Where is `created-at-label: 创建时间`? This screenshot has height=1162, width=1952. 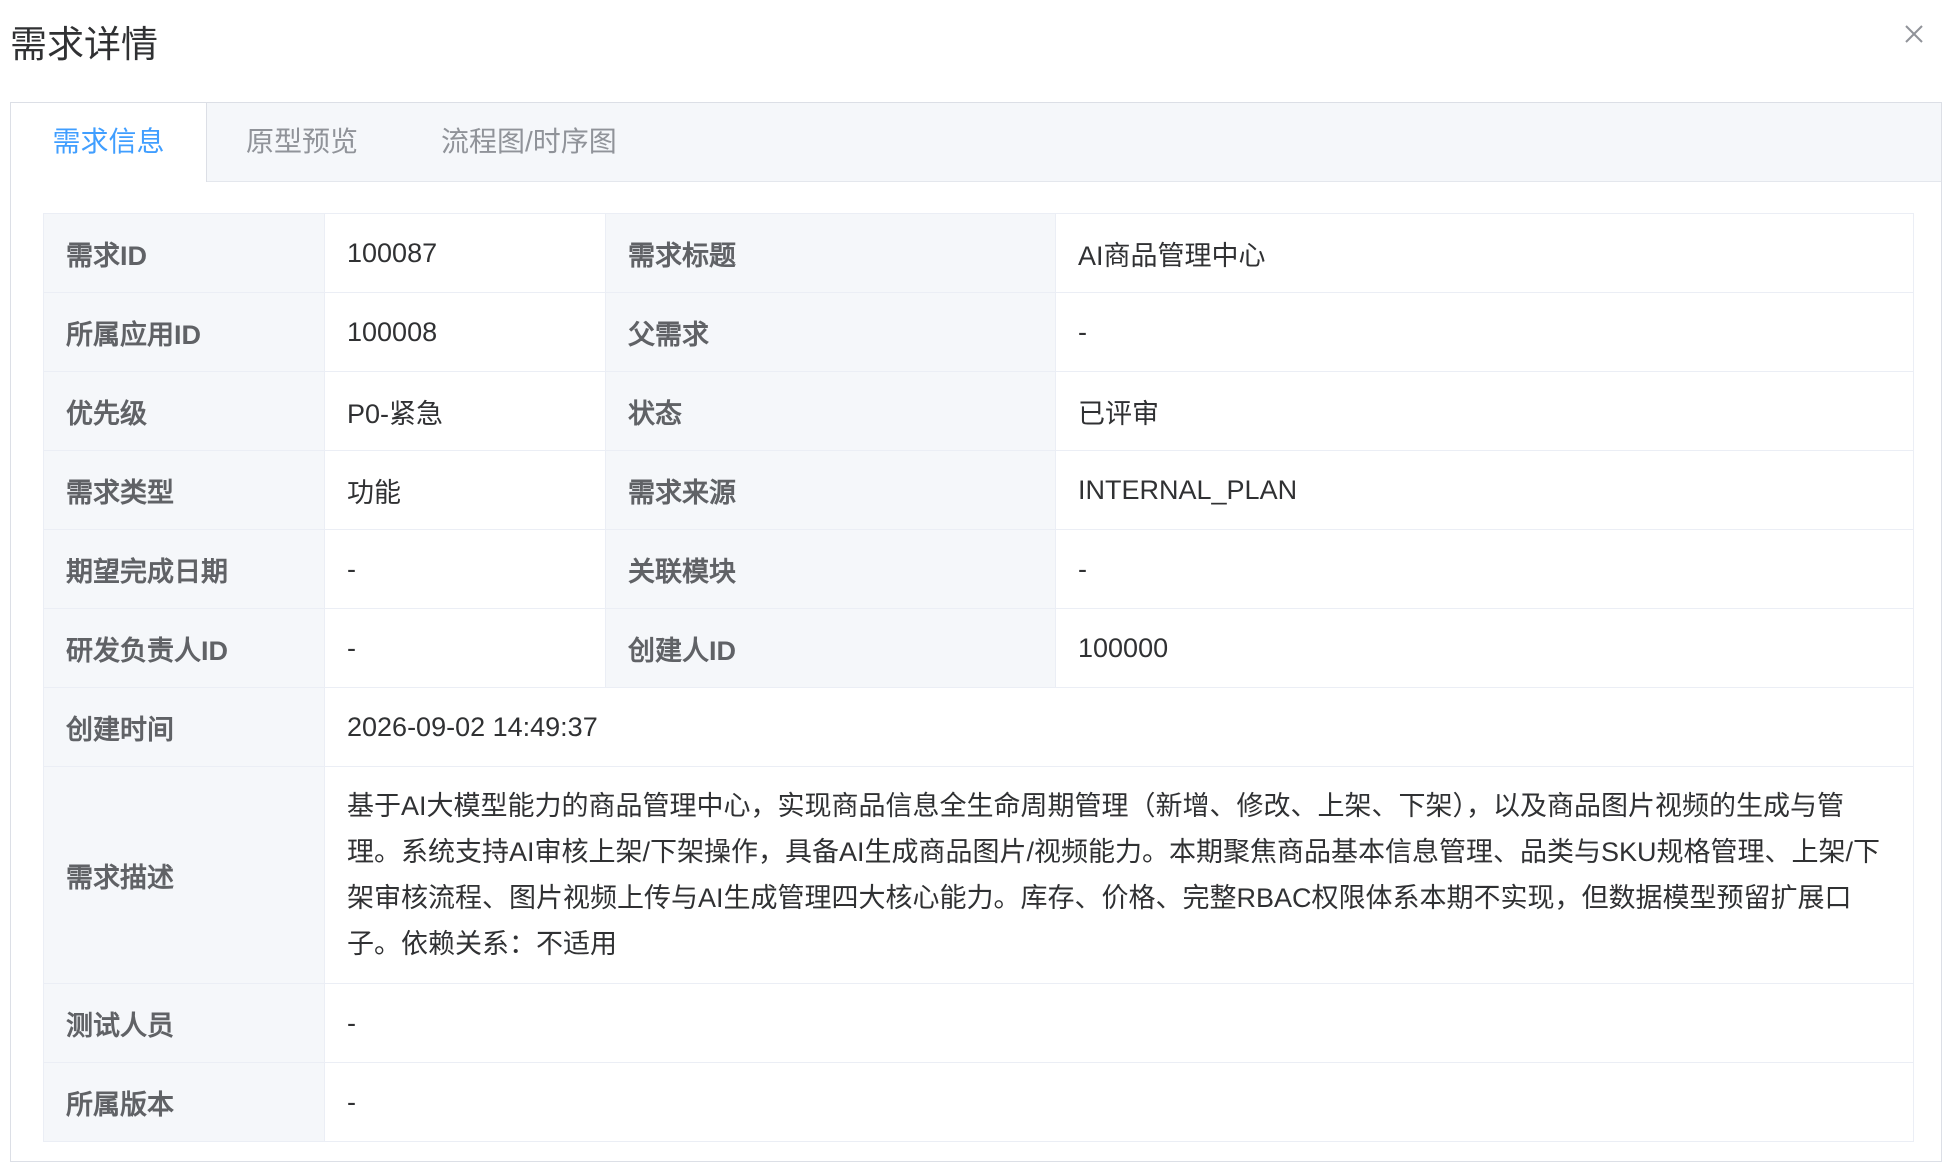 created-at-label: 创建时间 is located at coordinates (184, 727).